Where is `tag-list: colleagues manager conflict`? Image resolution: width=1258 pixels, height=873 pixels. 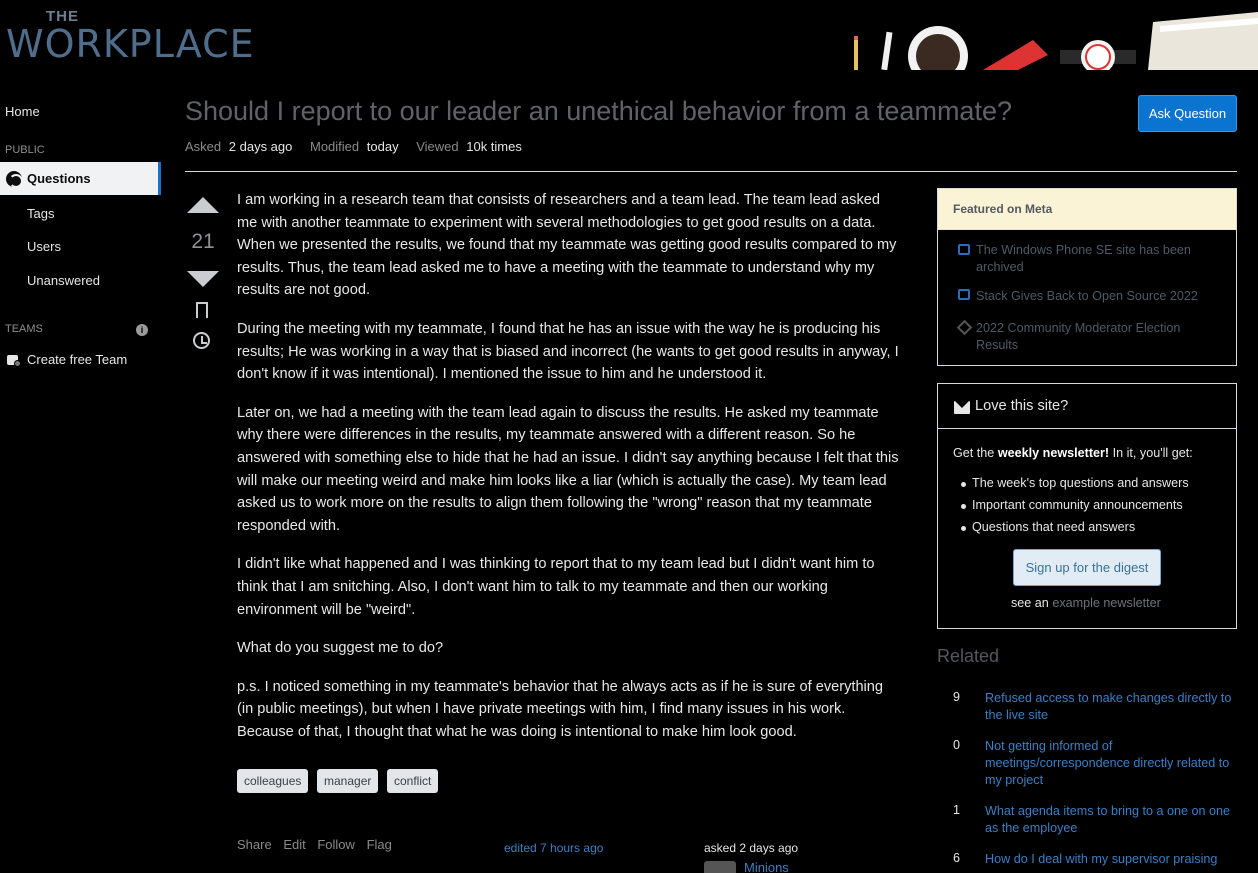
tag-list: colleagues manager conflict is located at coordinates (340, 781).